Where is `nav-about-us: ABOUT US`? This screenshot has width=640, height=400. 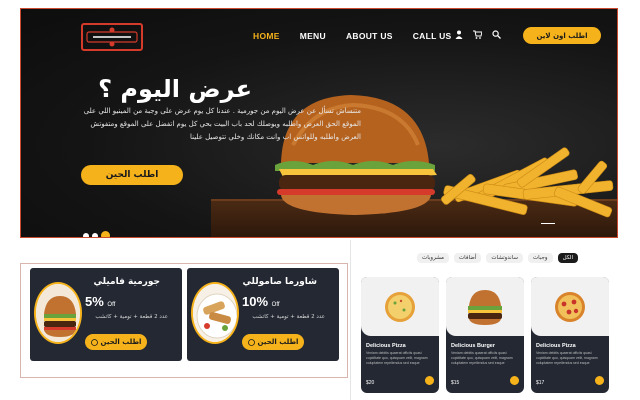
nav-about-us: ABOUT US is located at coordinates (369, 36).